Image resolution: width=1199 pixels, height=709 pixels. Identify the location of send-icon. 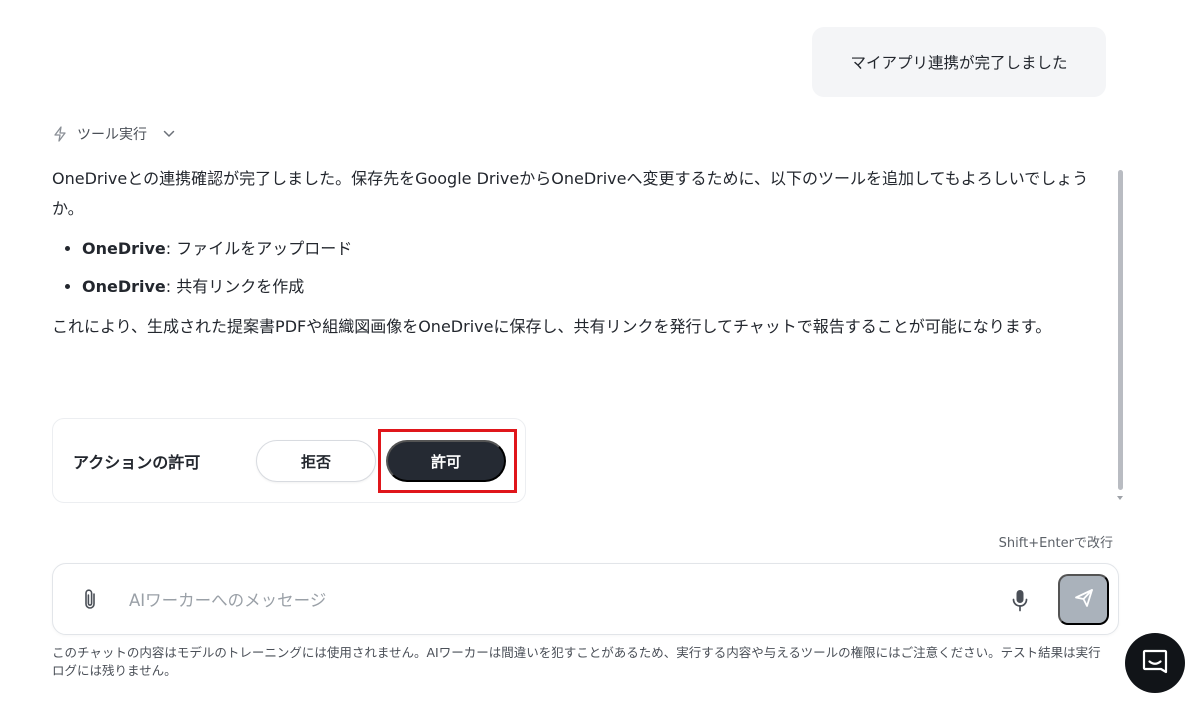
(1084, 599).